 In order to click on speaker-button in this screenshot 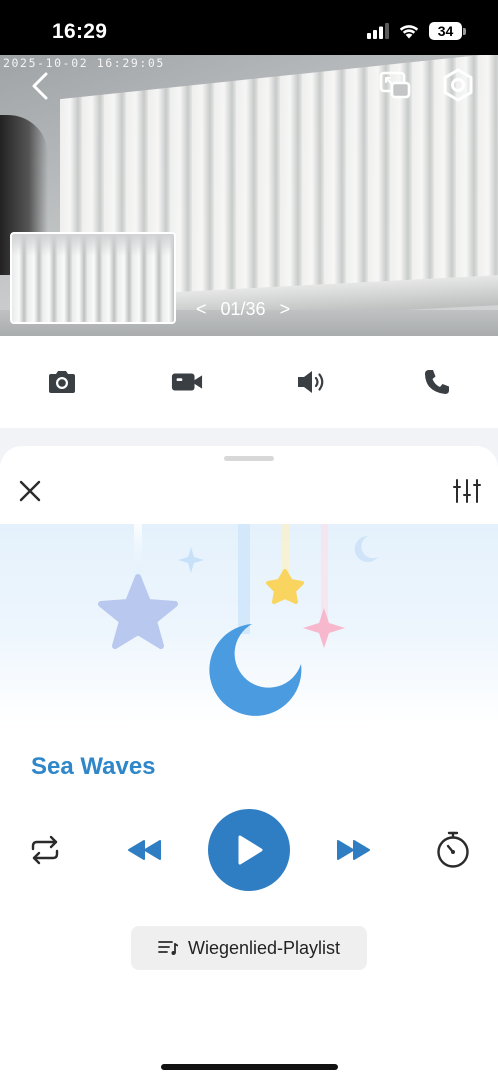, I will do `click(312, 382)`.